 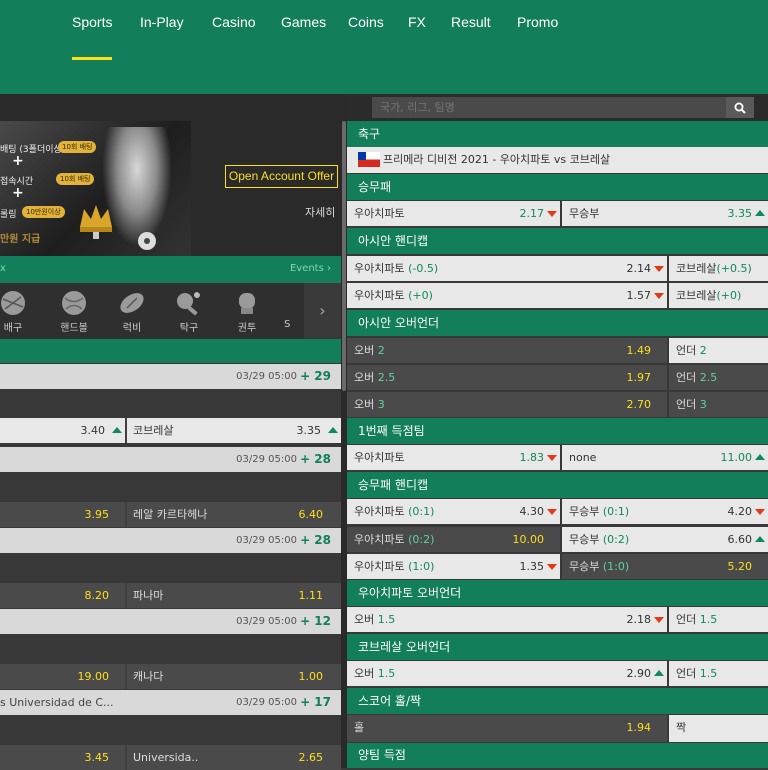 I want to click on odd-score-even: 짝, so click(x=718, y=728).